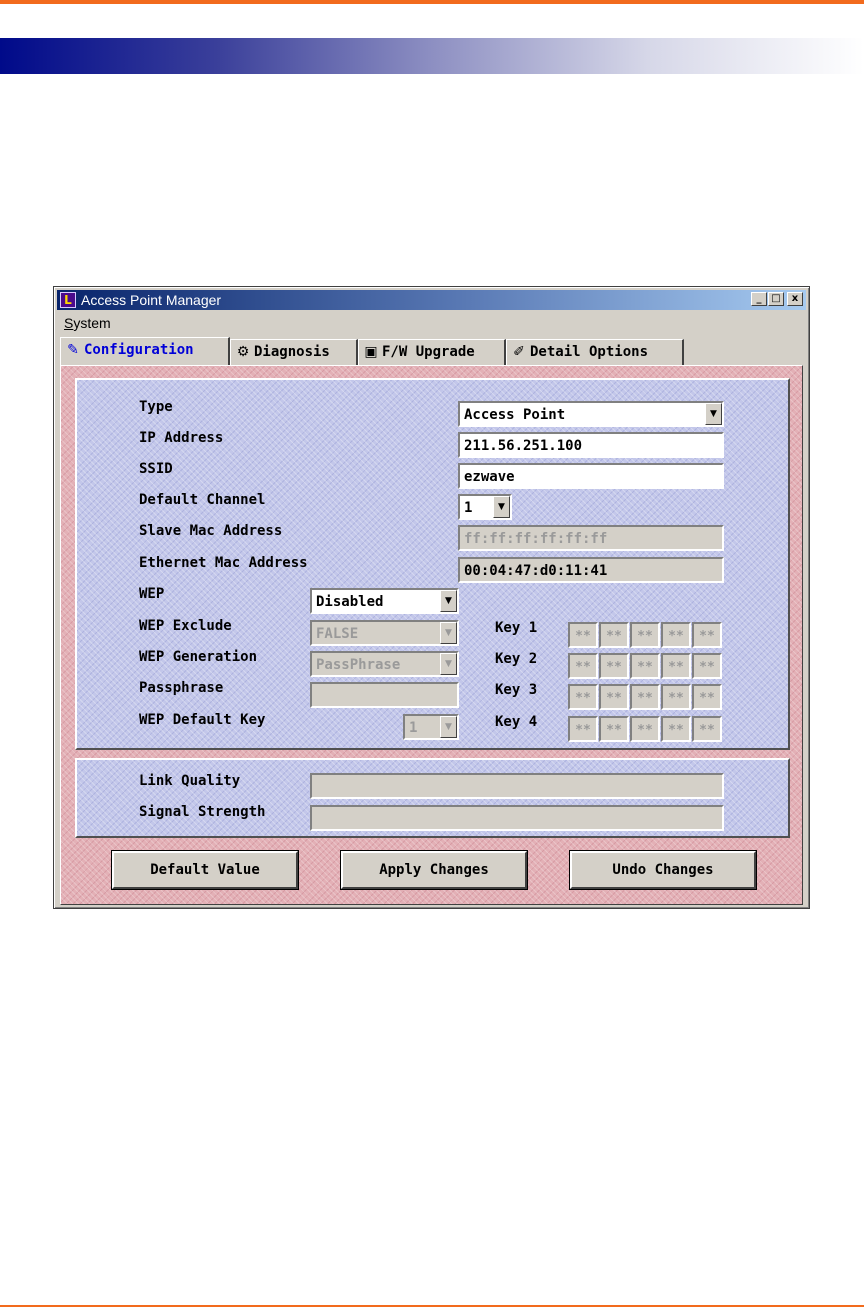 This screenshot has width=864, height=1309. I want to click on default-value-button: Default Value, so click(205, 870).